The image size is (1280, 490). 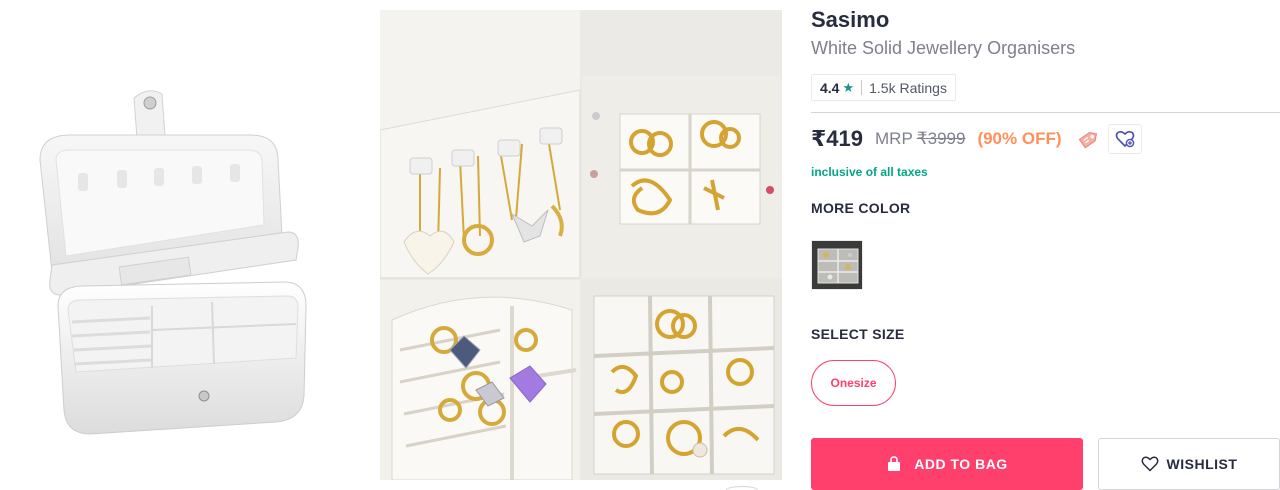 What do you see at coordinates (961, 464) in the screenshot?
I see `add-to-bag-label: ADD TO BAG` at bounding box center [961, 464].